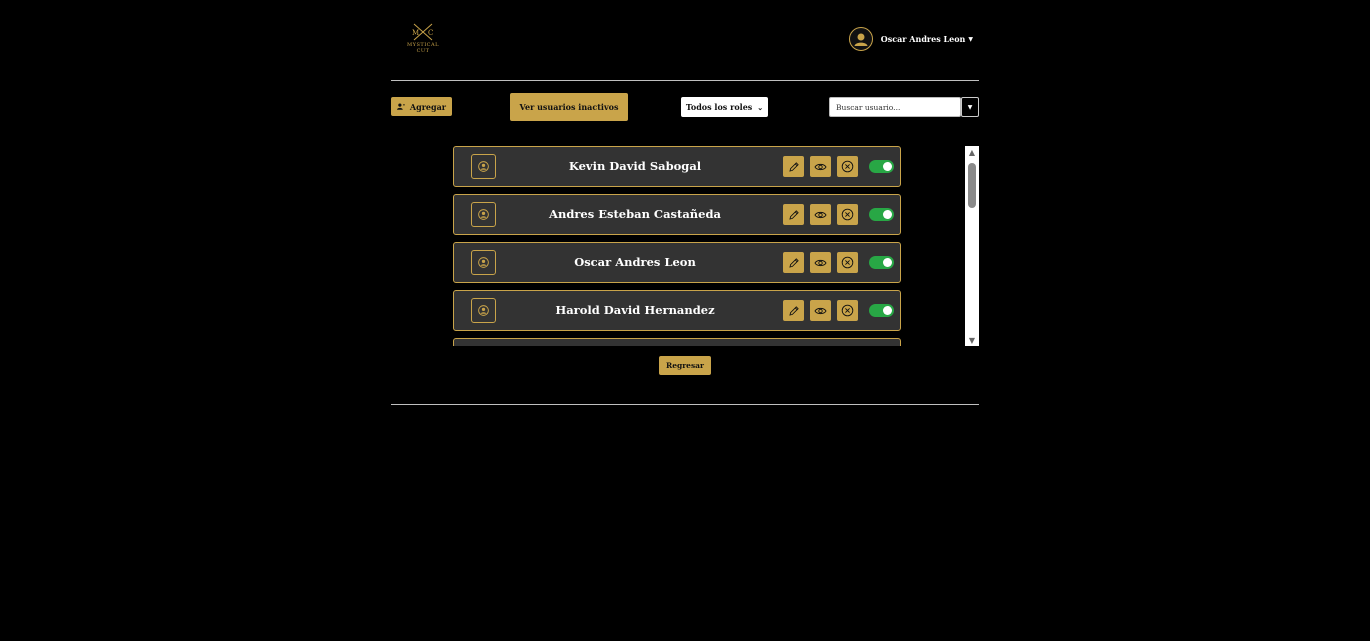 This screenshot has width=1370, height=641. I want to click on chevron-down-icon: ⌄, so click(760, 107).